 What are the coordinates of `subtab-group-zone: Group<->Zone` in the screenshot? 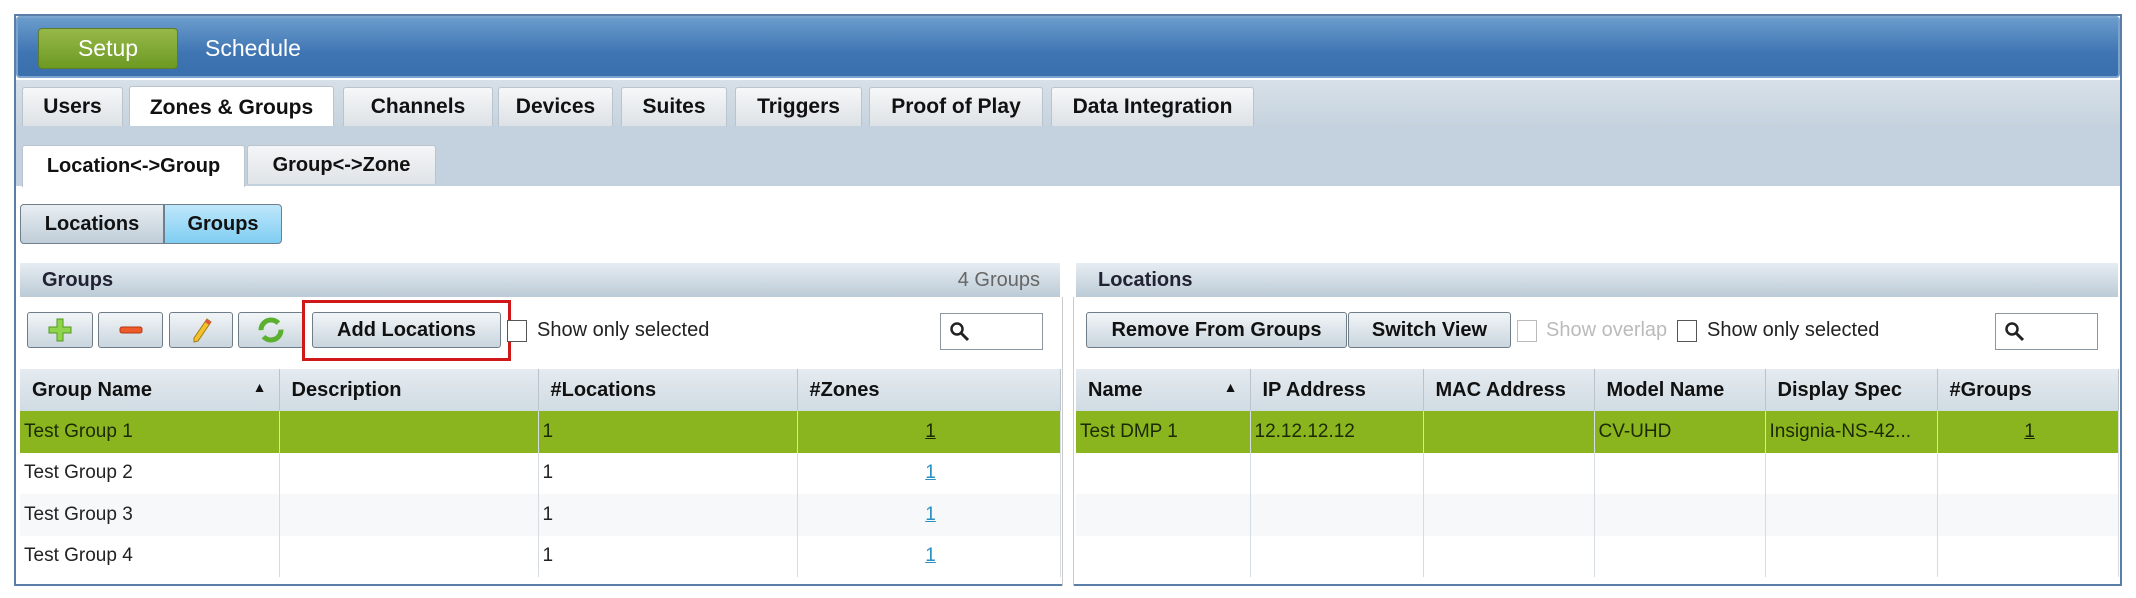 It's located at (341, 164).